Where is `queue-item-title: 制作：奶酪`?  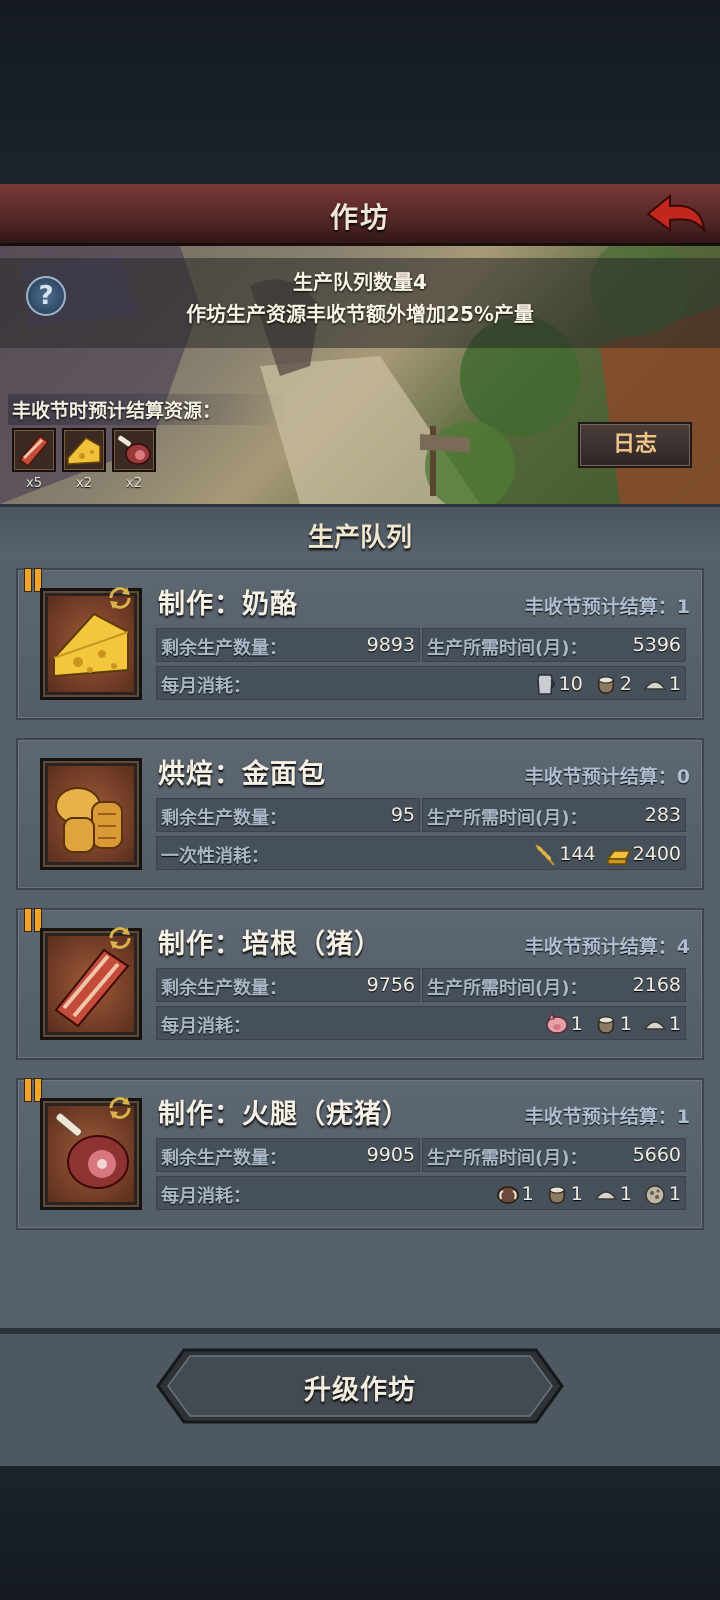 queue-item-title: 制作：奶酪 is located at coordinates (228, 604).